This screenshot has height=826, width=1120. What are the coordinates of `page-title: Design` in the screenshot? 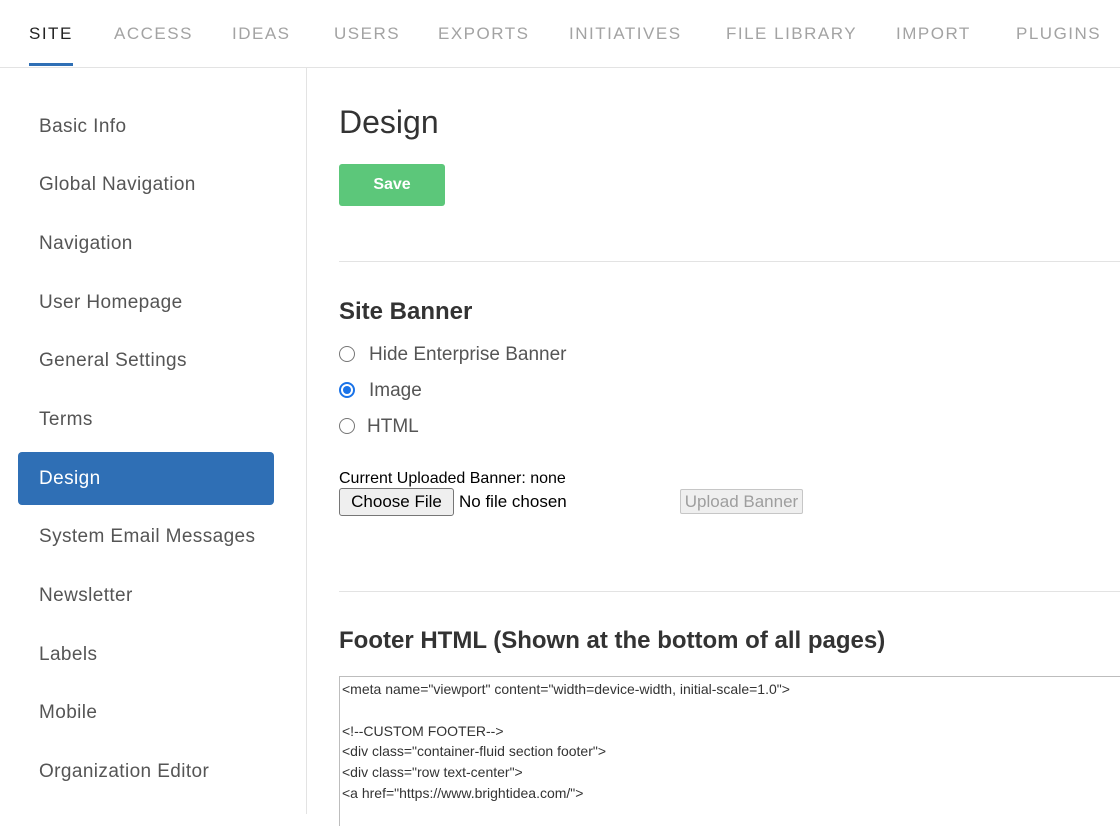 It's located at (389, 122).